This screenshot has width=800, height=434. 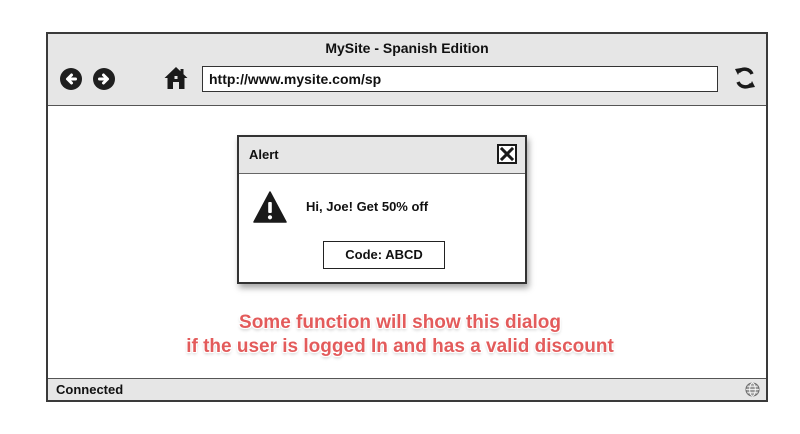 I want to click on refresh-icon, so click(x=745, y=78).